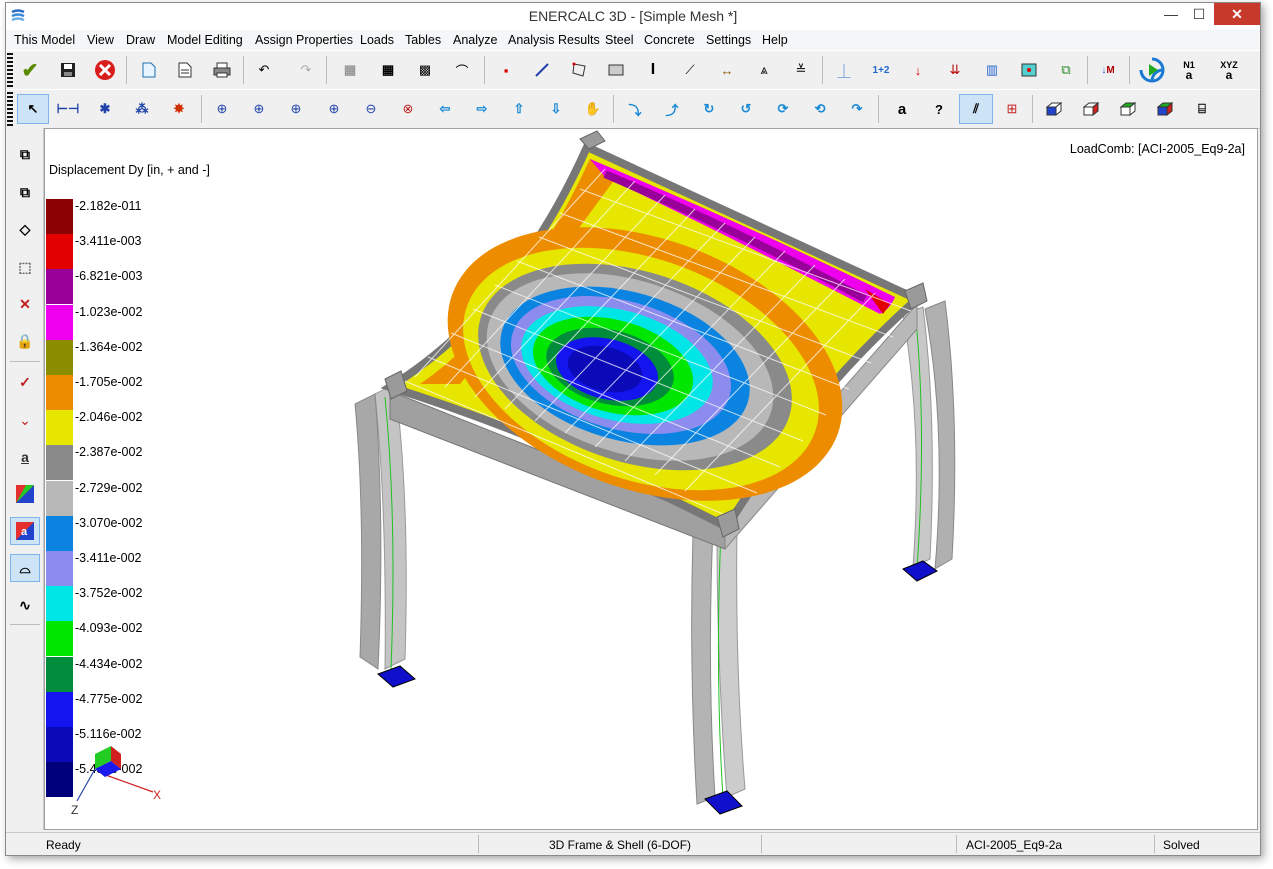  I want to click on zoom-window-icon: ⊕, so click(222, 109).